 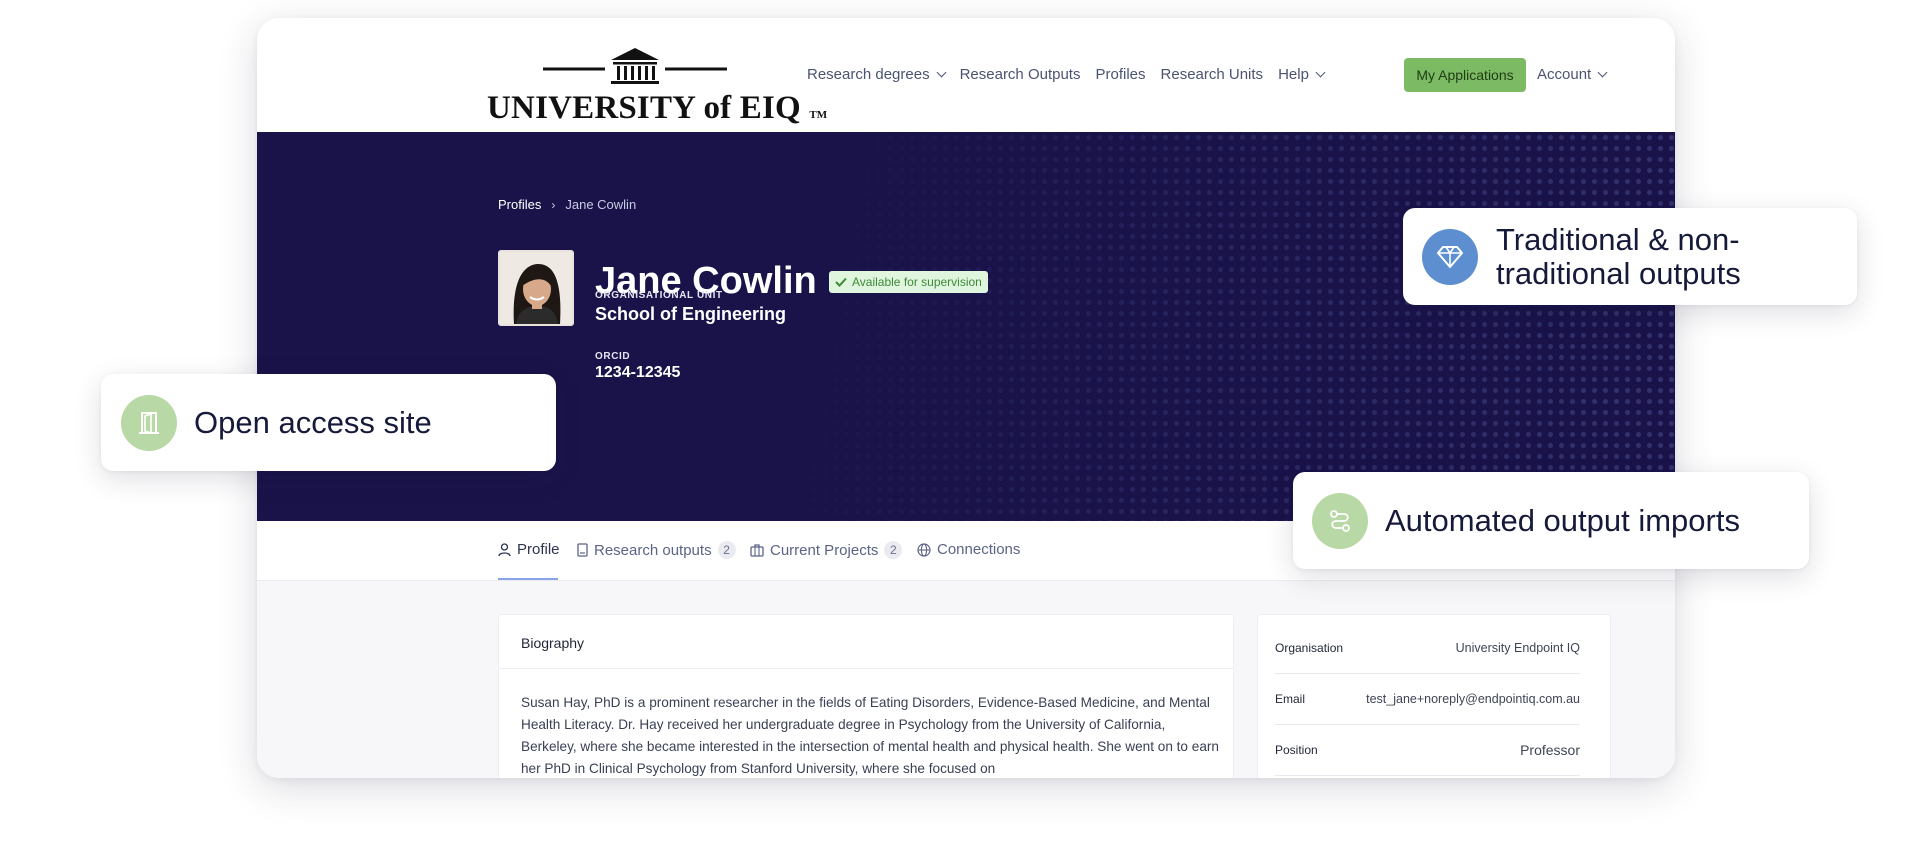 What do you see at coordinates (1340, 520) in the screenshot?
I see `path-icon` at bounding box center [1340, 520].